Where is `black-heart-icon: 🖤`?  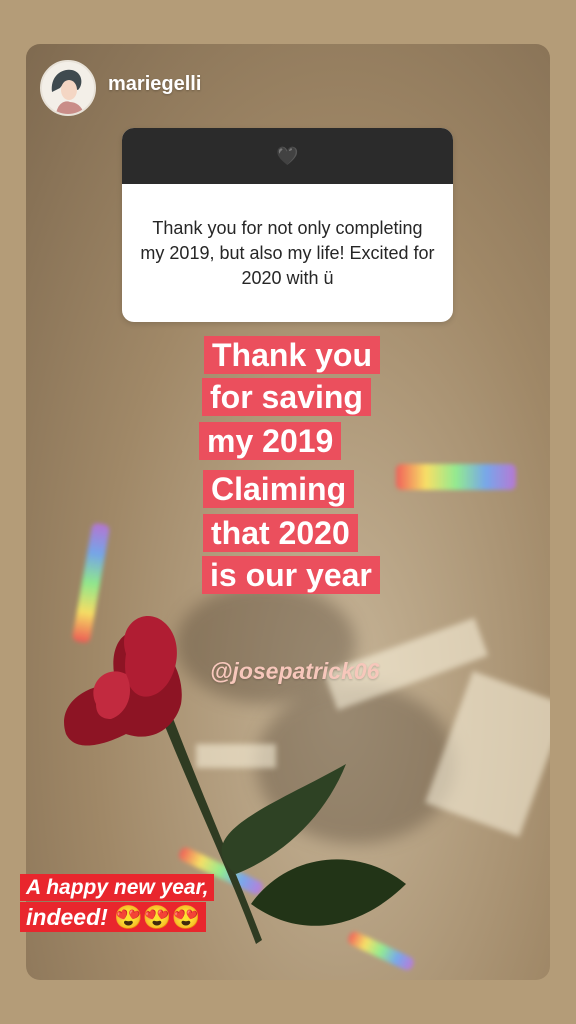
black-heart-icon: 🖤 is located at coordinates (287, 155).